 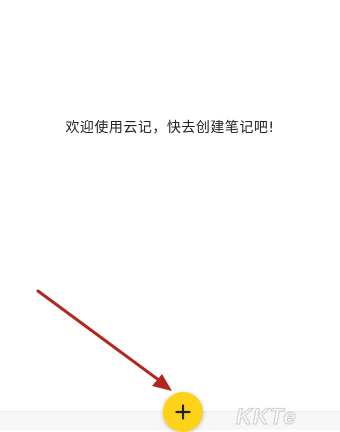 What do you see at coordinates (170, 128) in the screenshot?
I see `empty-state-message: 欢迎使用云记，快去创建笔记吧!` at bounding box center [170, 128].